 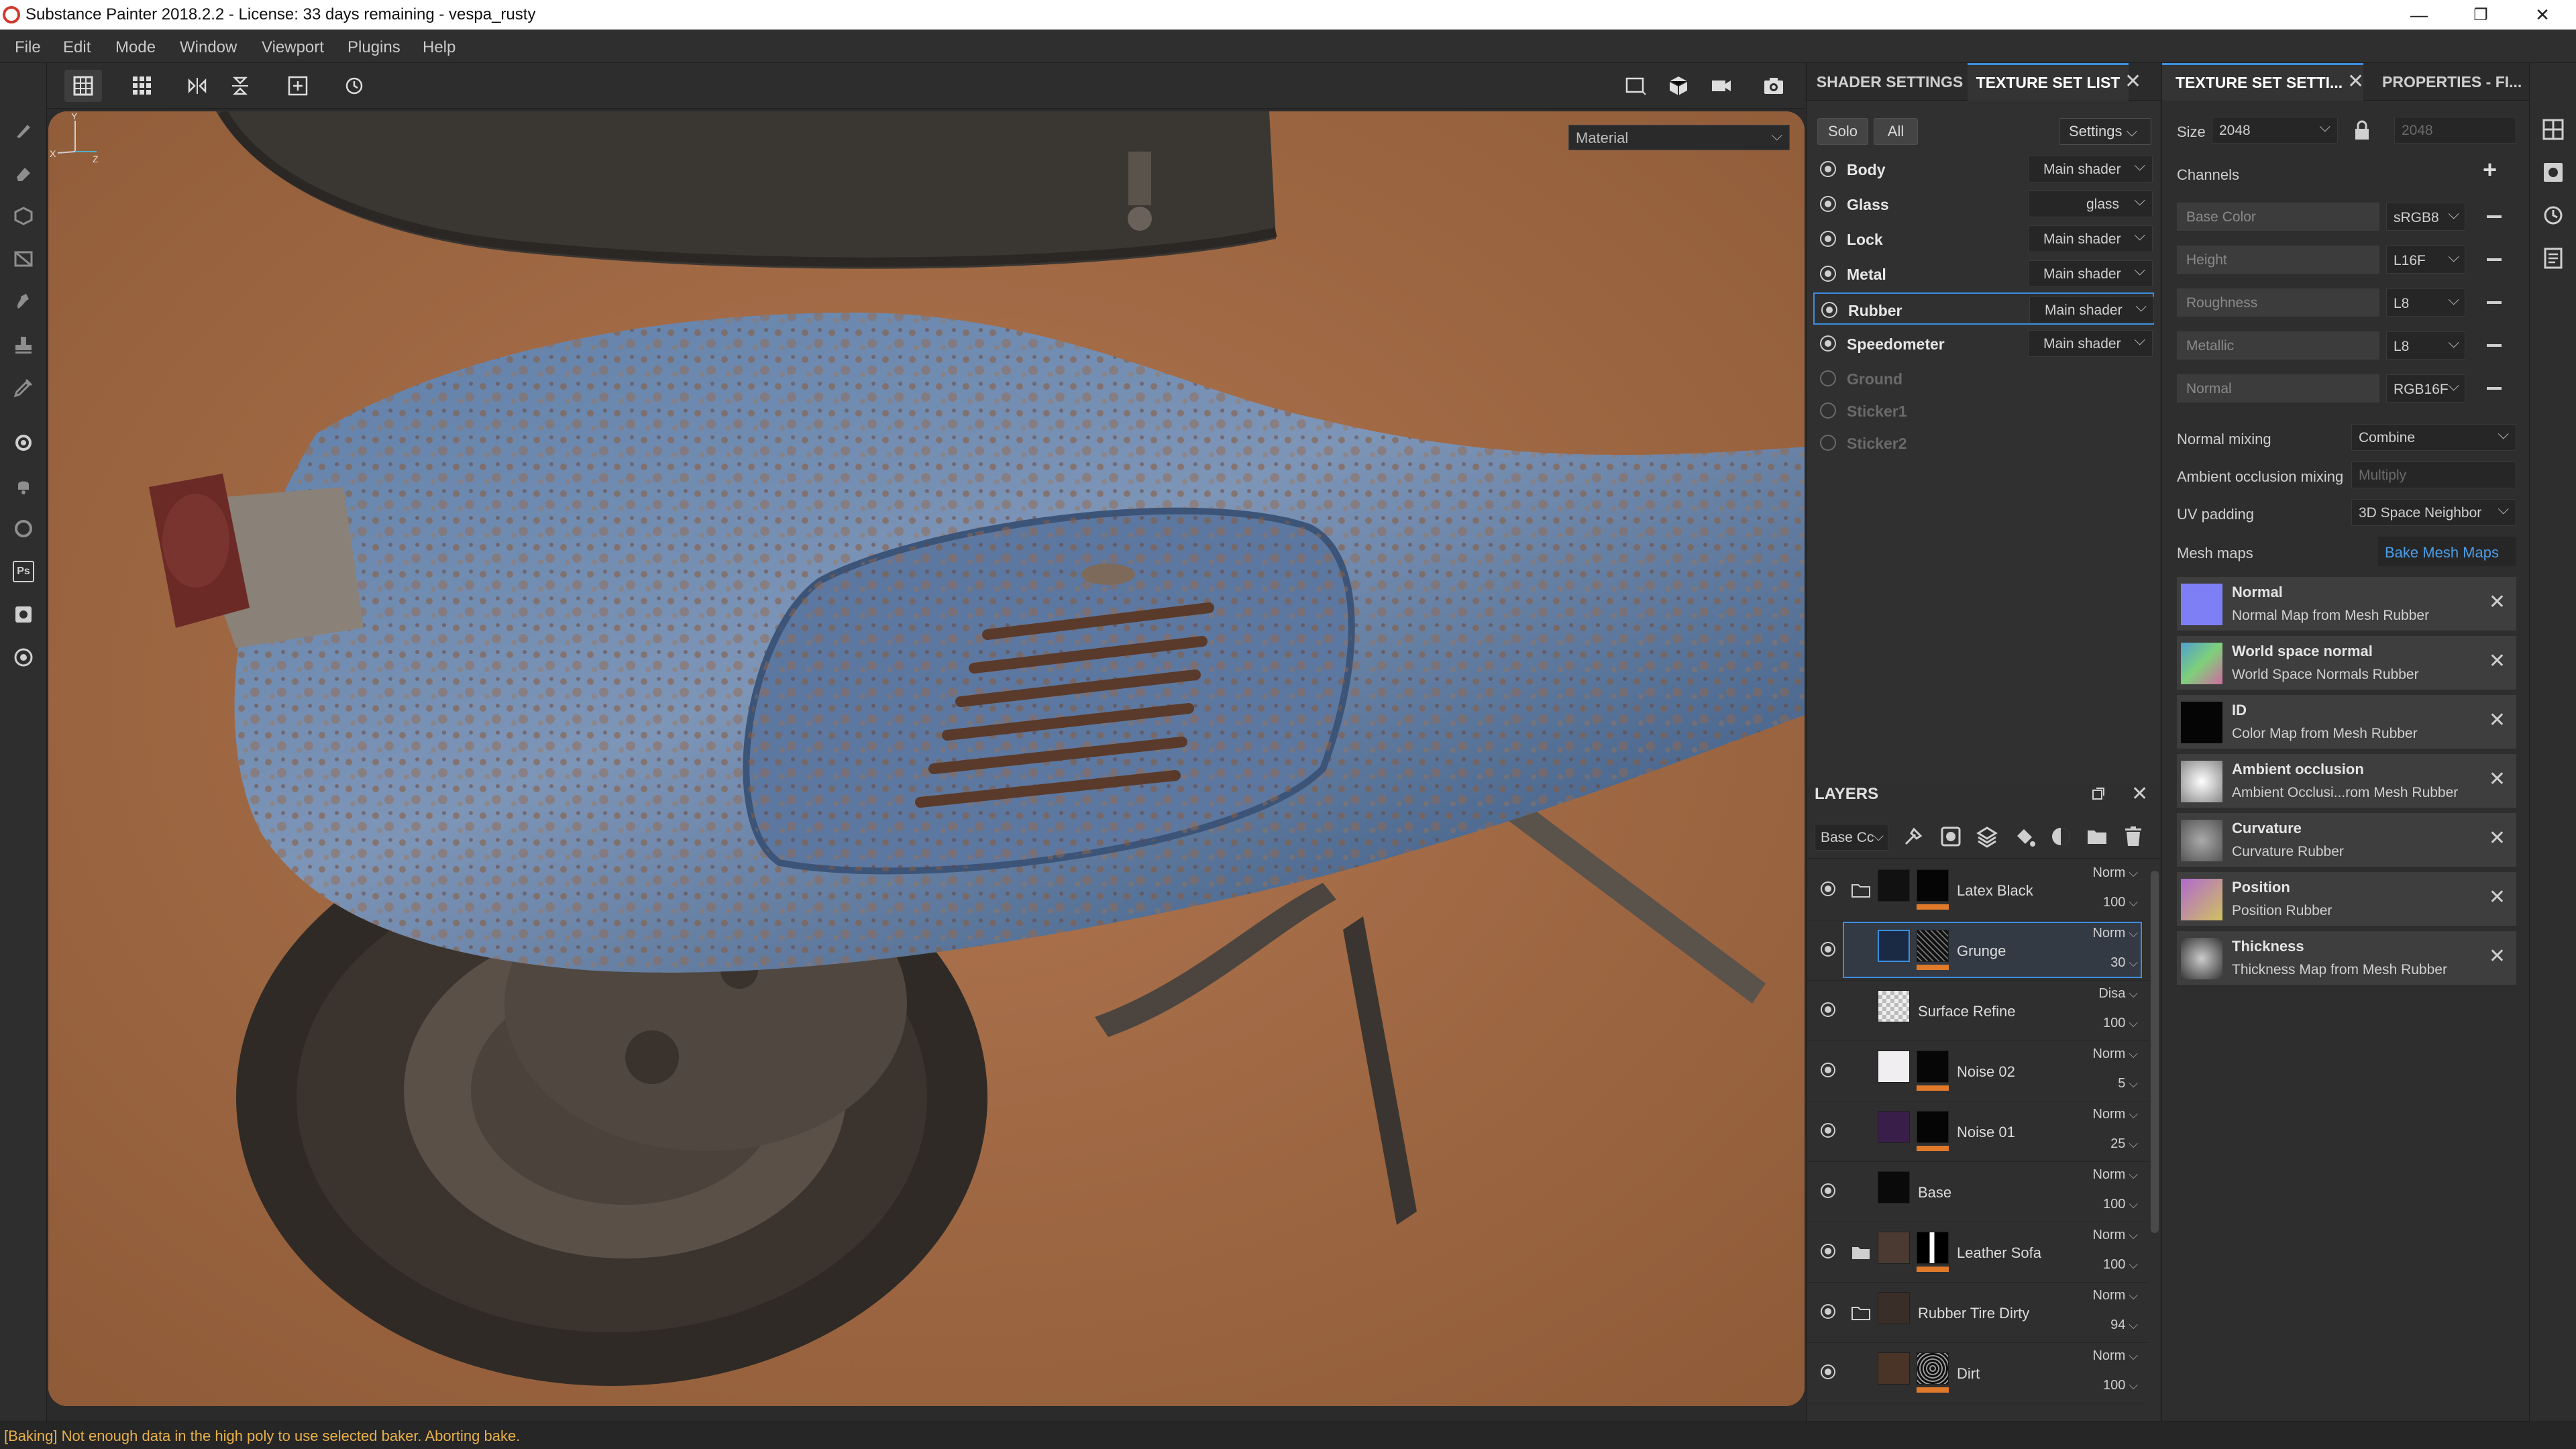 What do you see at coordinates (1968, 1374) in the screenshot?
I see `layer-name: Dirt` at bounding box center [1968, 1374].